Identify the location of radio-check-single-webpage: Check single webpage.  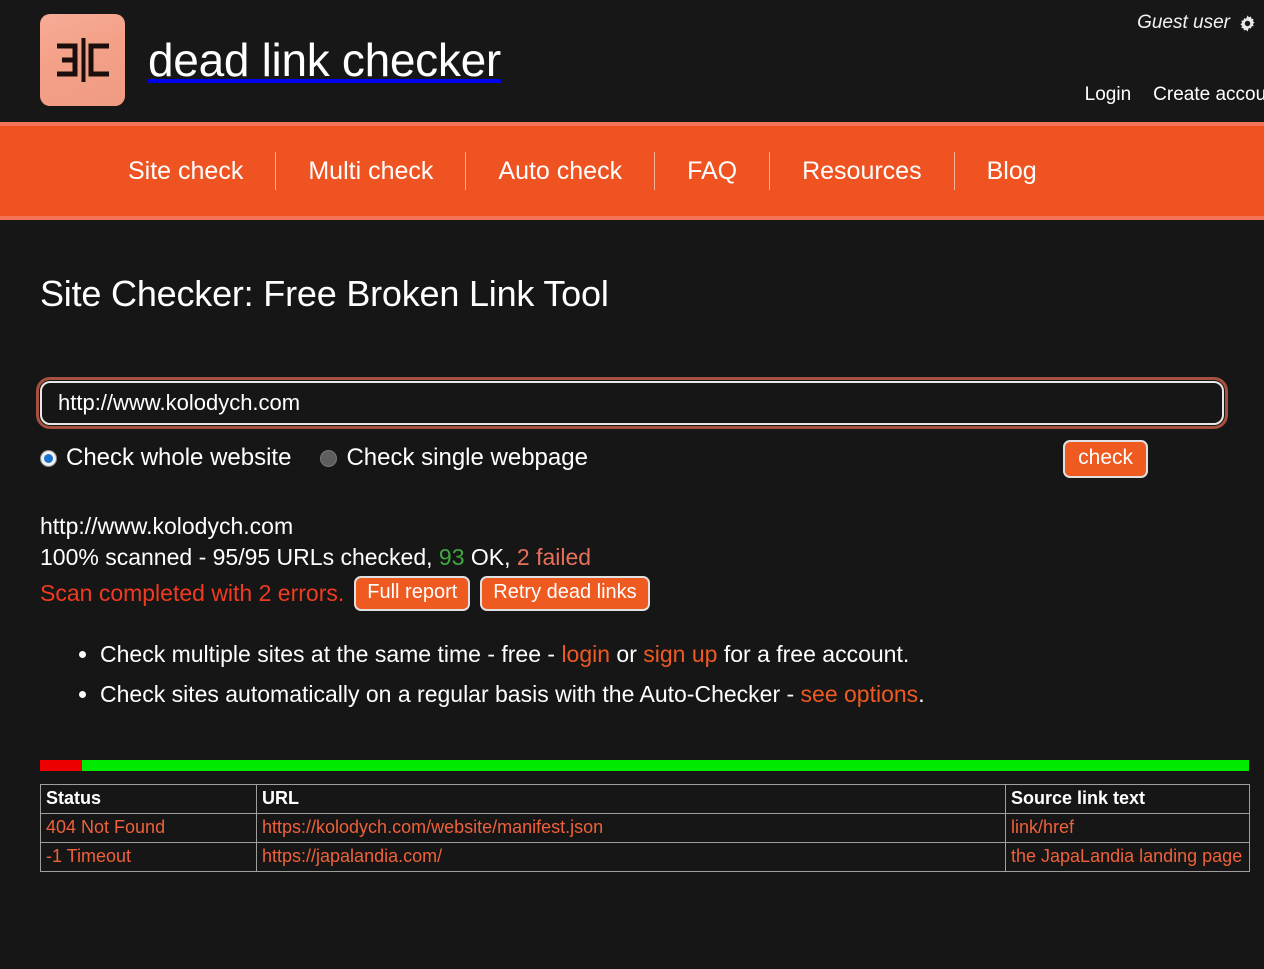
(454, 458).